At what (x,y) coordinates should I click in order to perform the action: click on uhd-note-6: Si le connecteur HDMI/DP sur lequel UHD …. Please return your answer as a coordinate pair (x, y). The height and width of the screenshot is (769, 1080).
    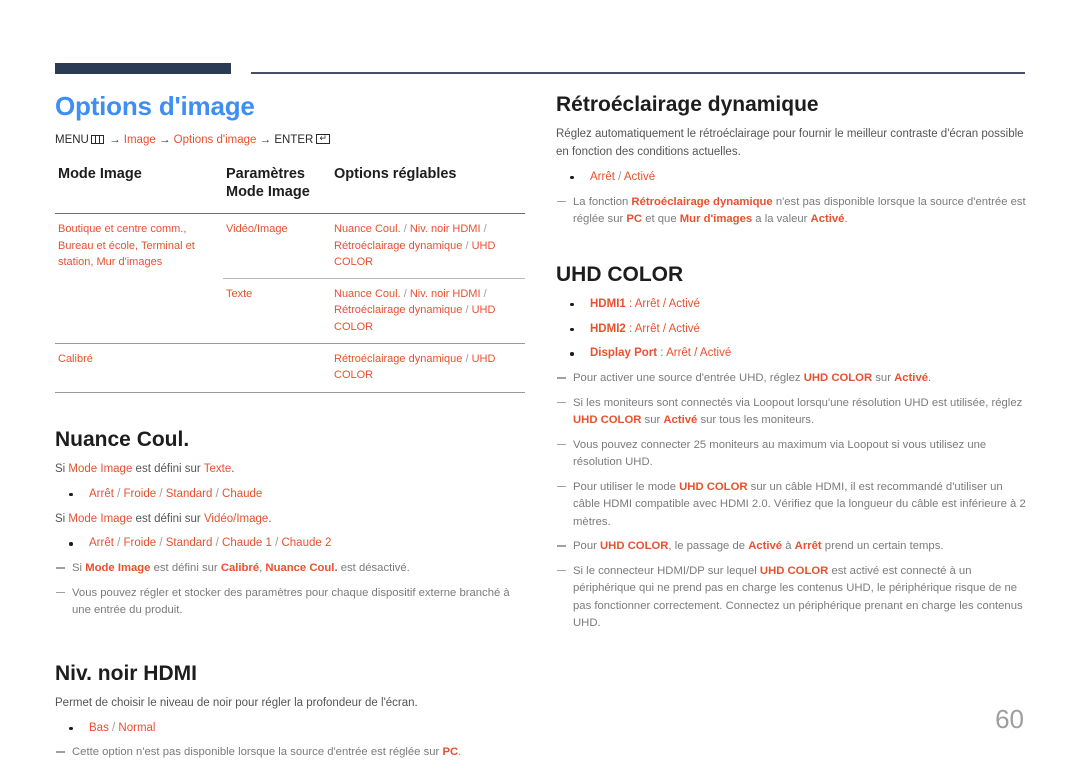
    Looking at the image, I should click on (791, 598).